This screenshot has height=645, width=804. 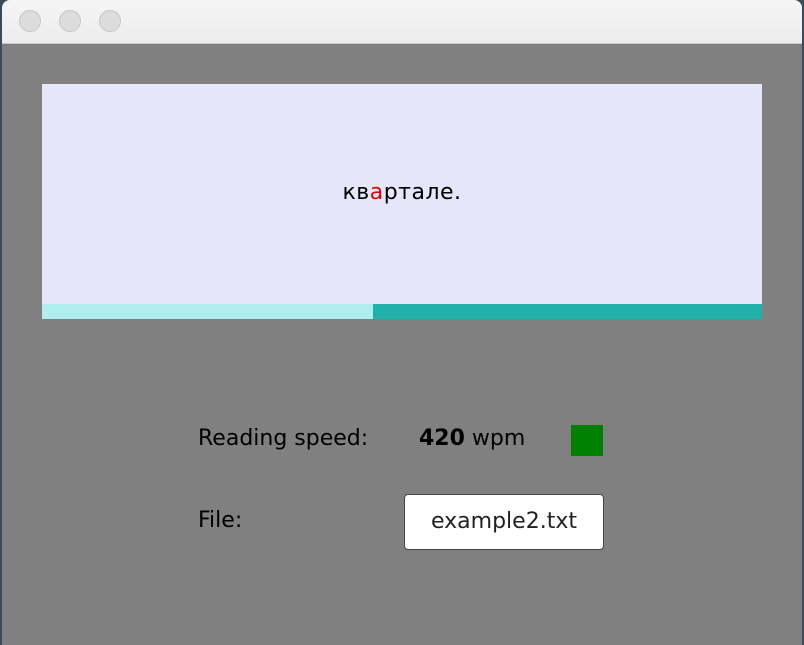 What do you see at coordinates (442, 438) in the screenshot?
I see `reading-speed-number: 420` at bounding box center [442, 438].